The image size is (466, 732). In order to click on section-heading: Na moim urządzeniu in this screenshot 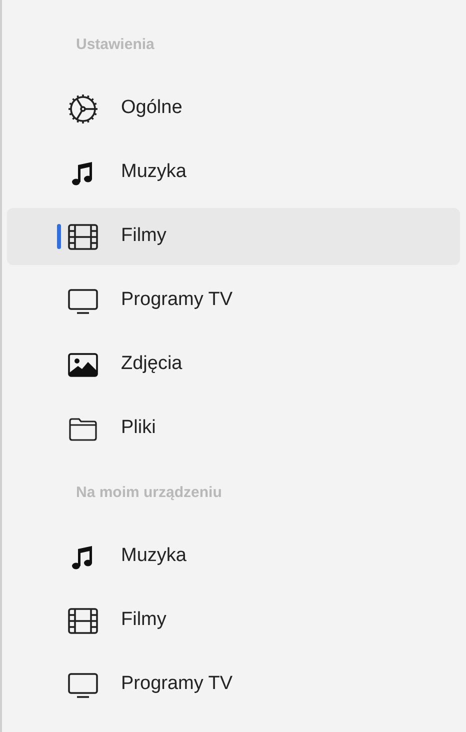, I will do `click(149, 492)`.